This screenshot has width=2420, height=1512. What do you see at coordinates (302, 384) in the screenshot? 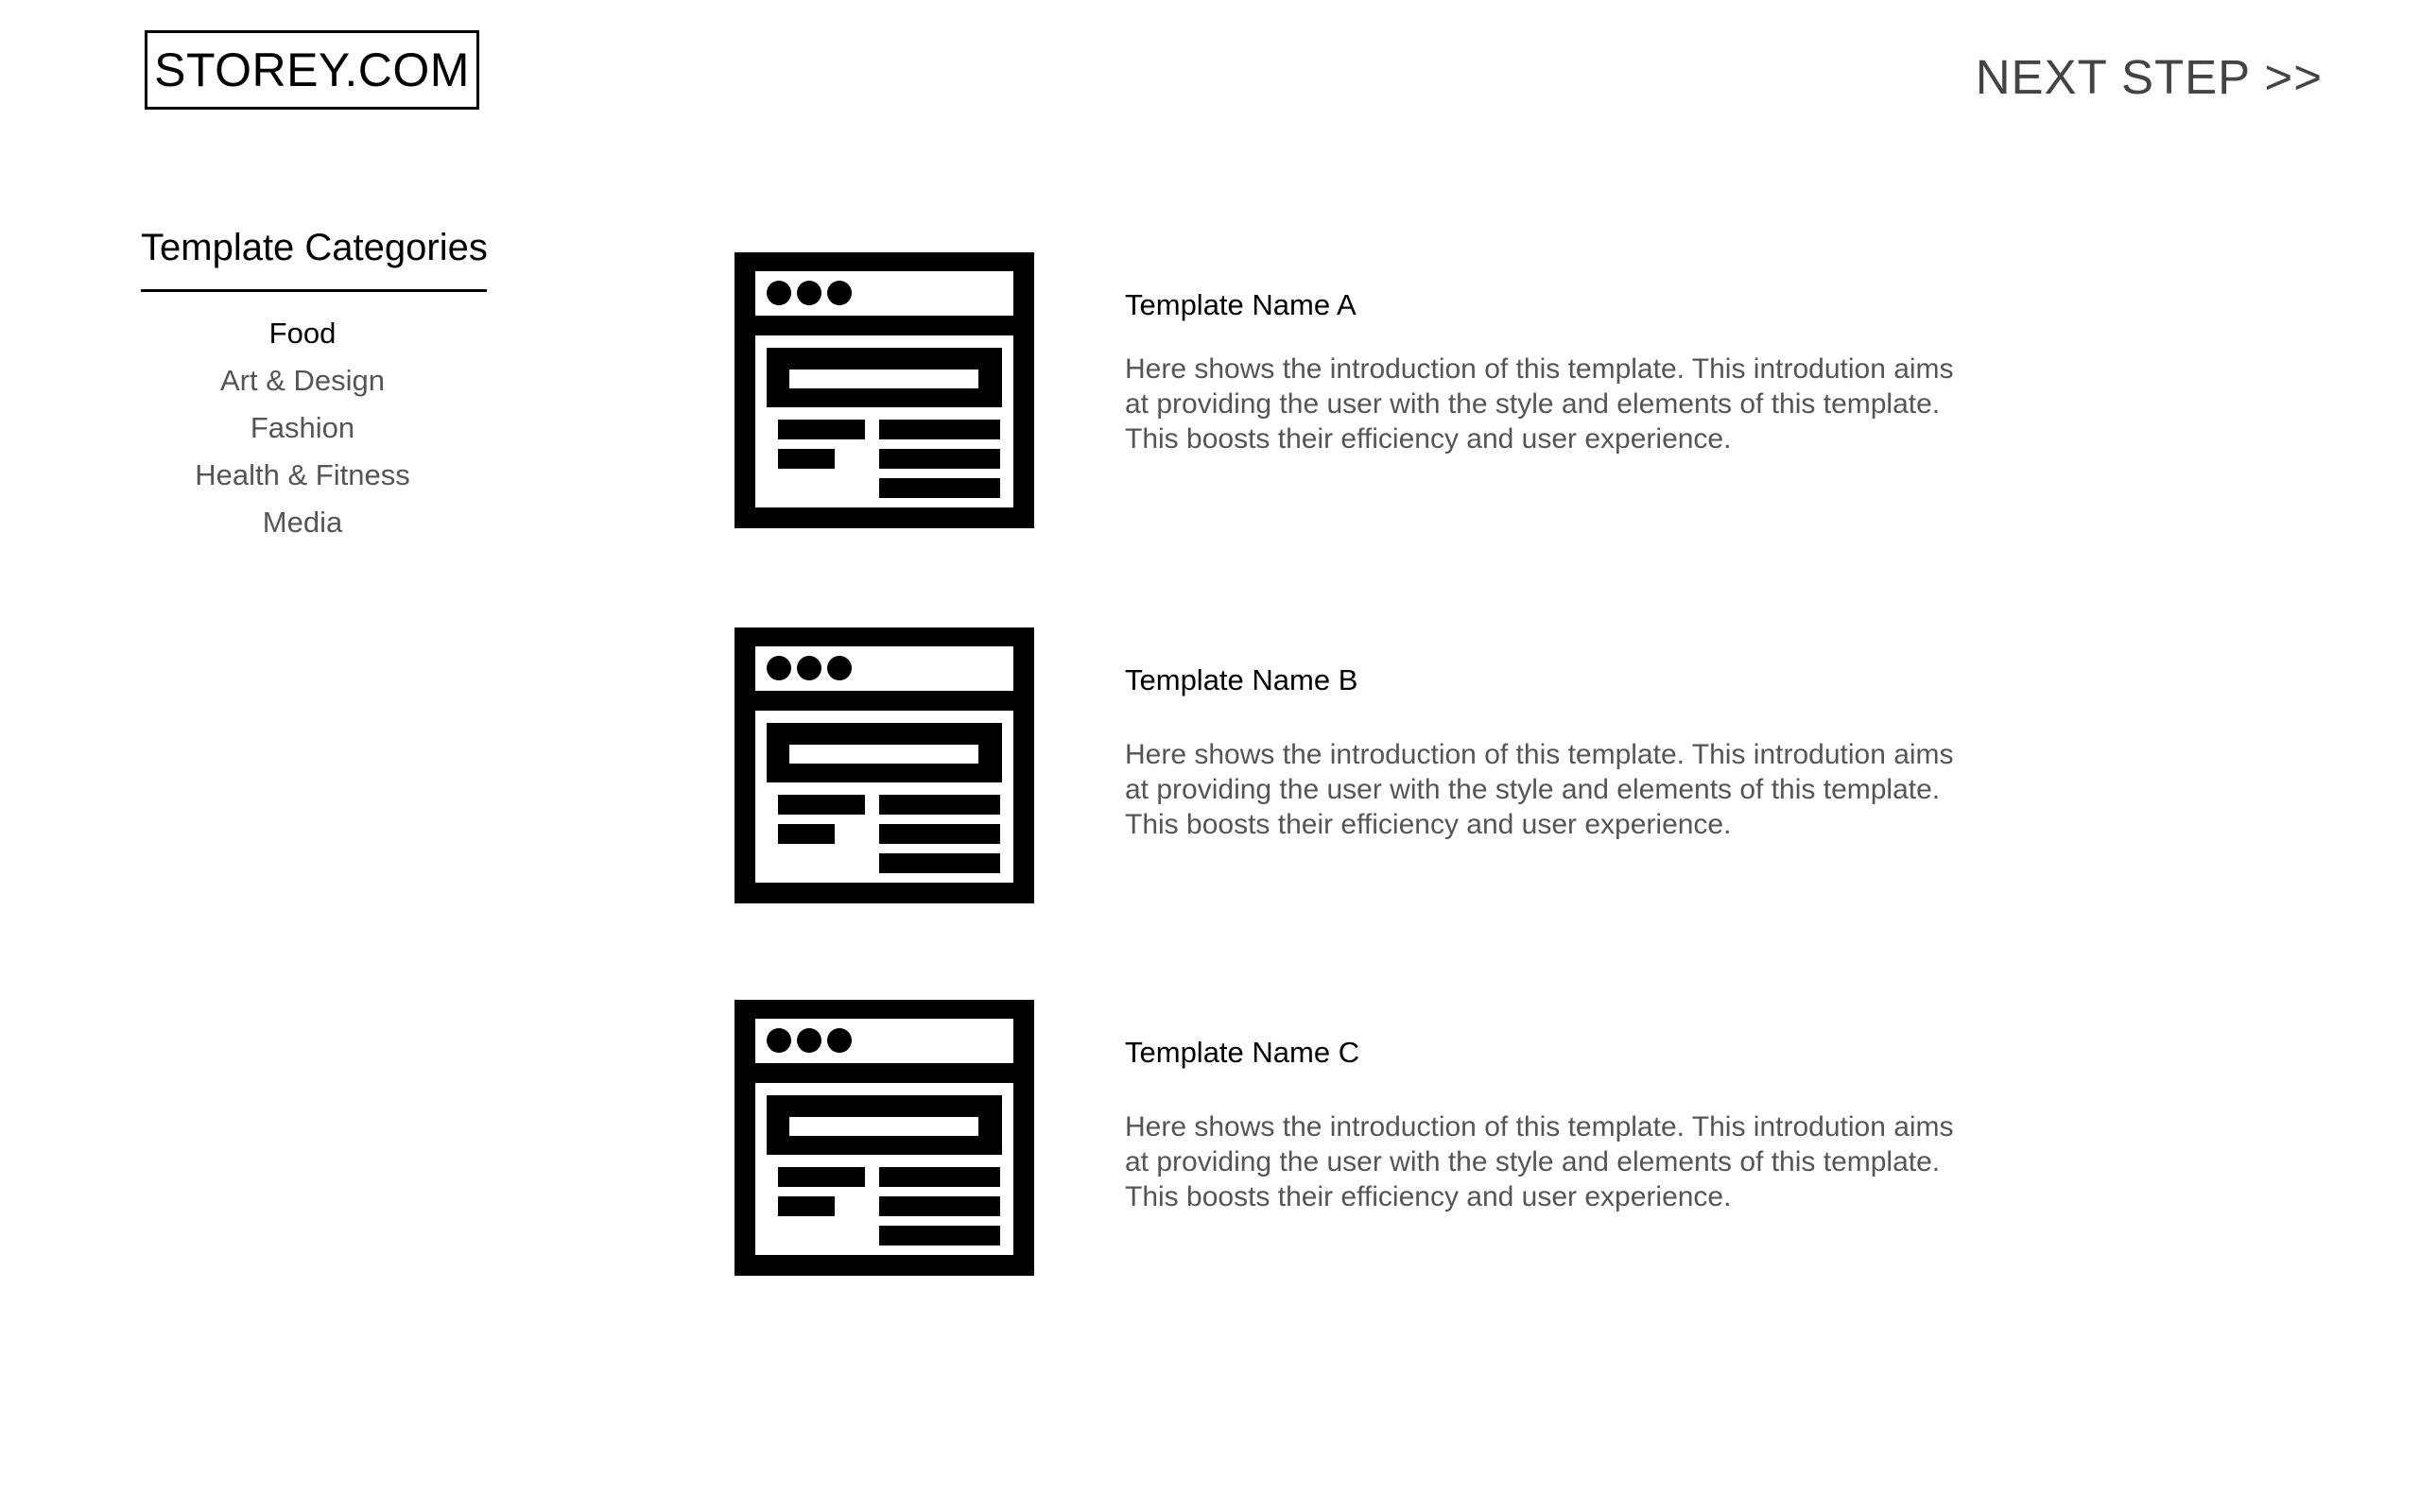
I see `category-item-art-design: Art & Design` at bounding box center [302, 384].